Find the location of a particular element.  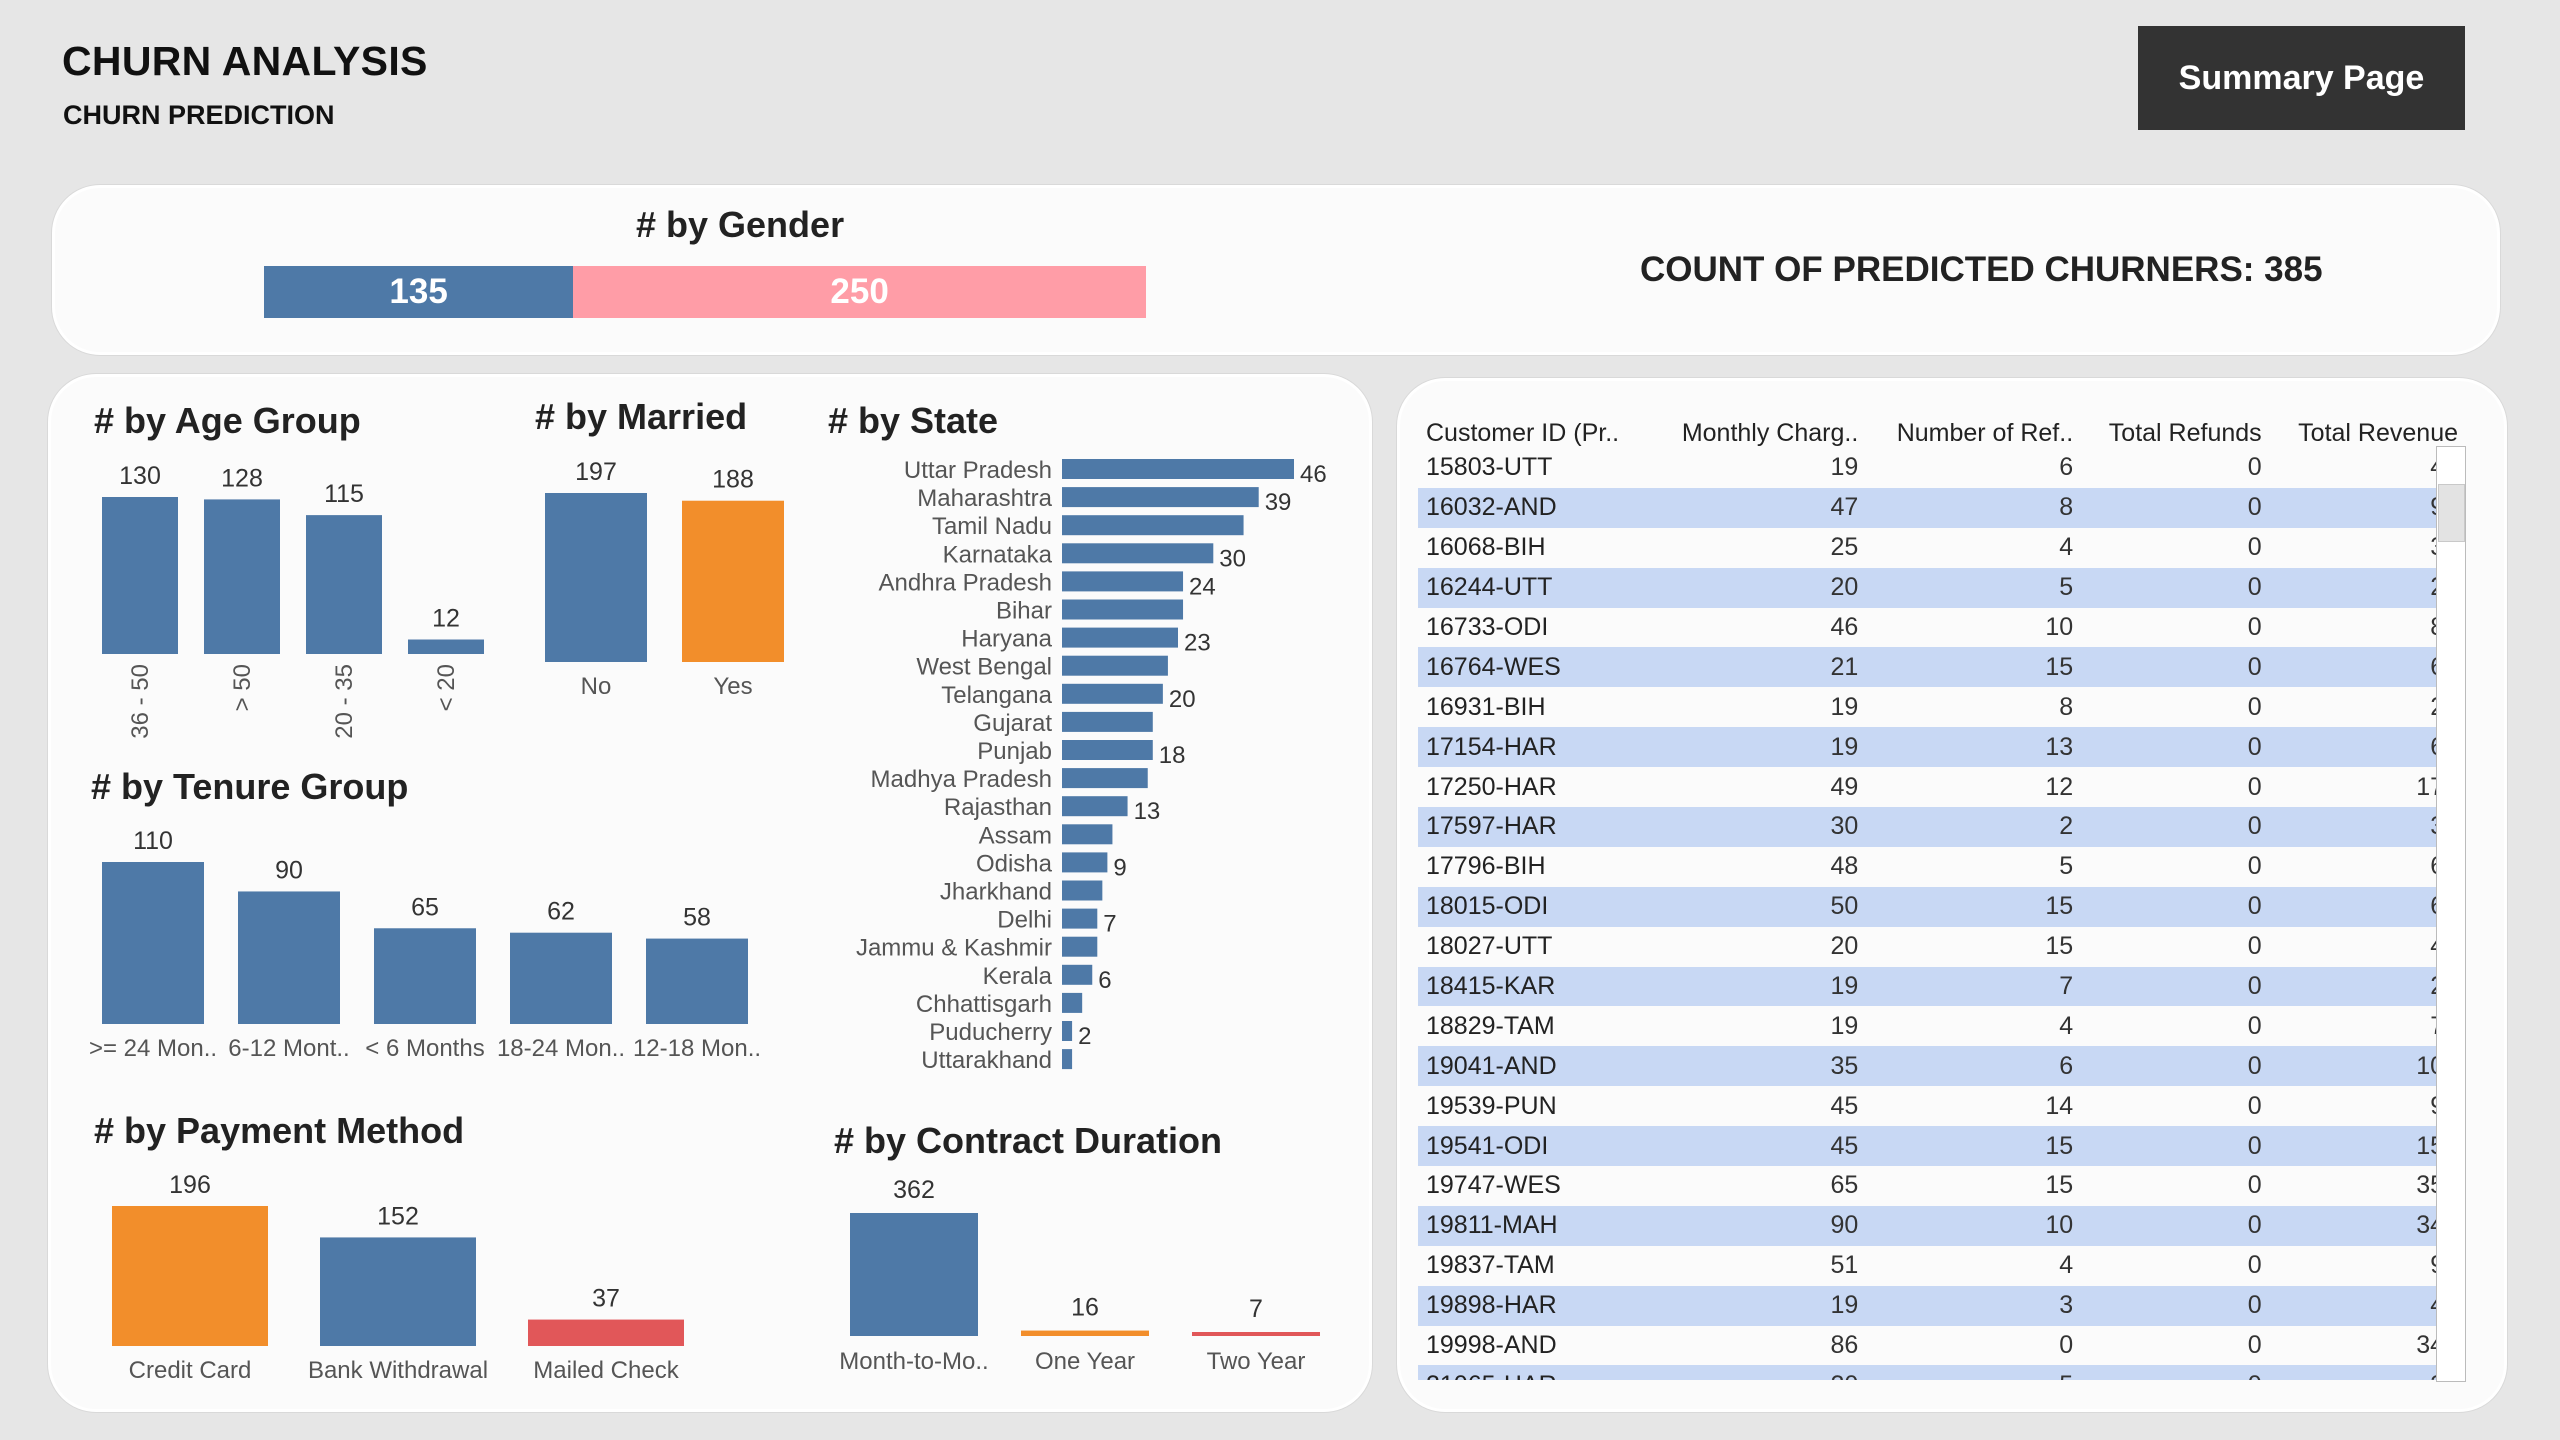

table-row: 17796-BIH485065 is located at coordinates (1942, 867).